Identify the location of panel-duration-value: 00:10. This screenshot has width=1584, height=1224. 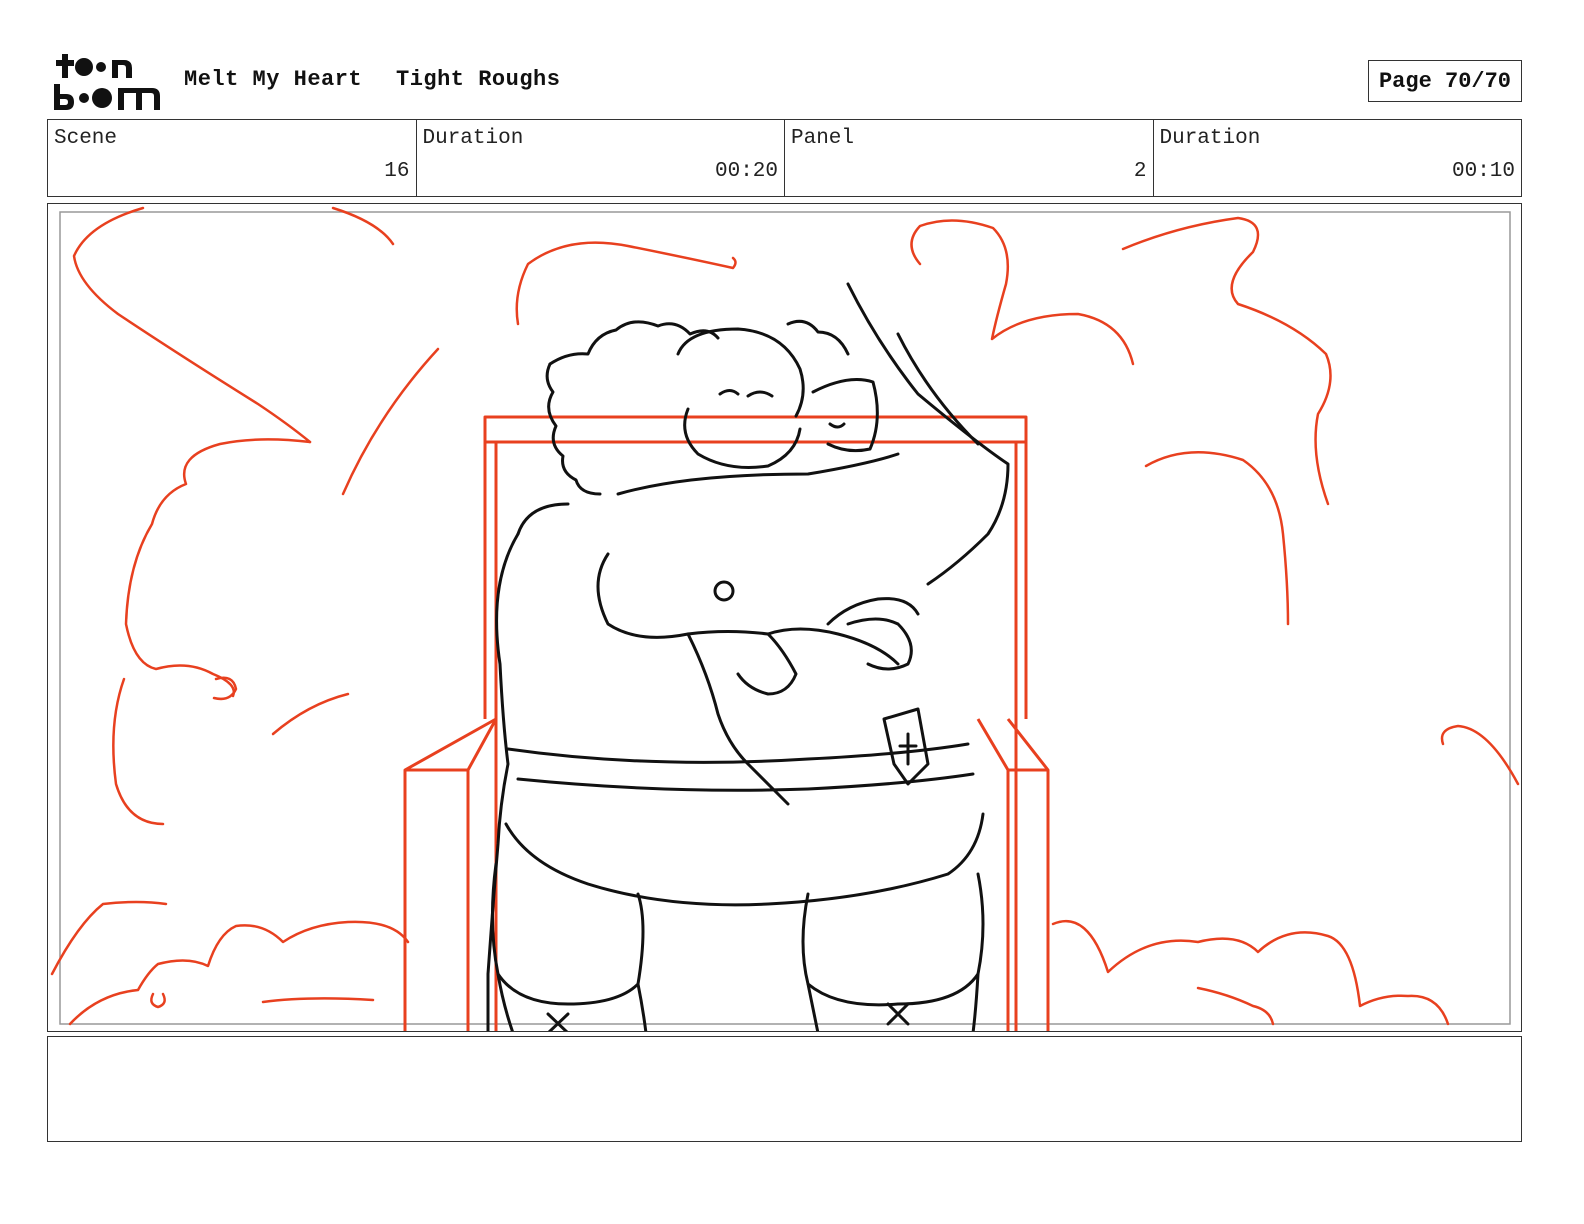
(1483, 171).